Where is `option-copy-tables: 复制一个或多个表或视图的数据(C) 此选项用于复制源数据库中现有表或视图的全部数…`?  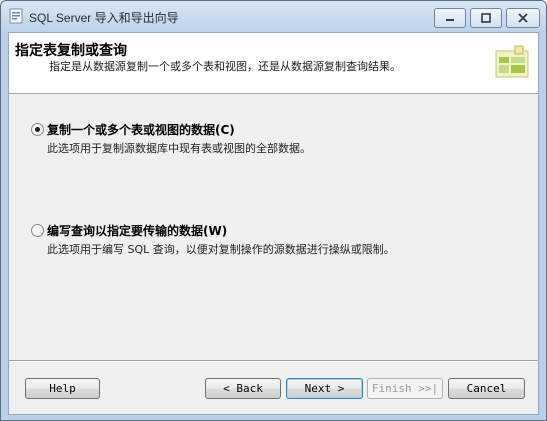
option-copy-tables: 复制一个或多个表或视图的数据(C) 此选项用于复制源数据库中现有表或视图的全部数… is located at coordinates (271, 139).